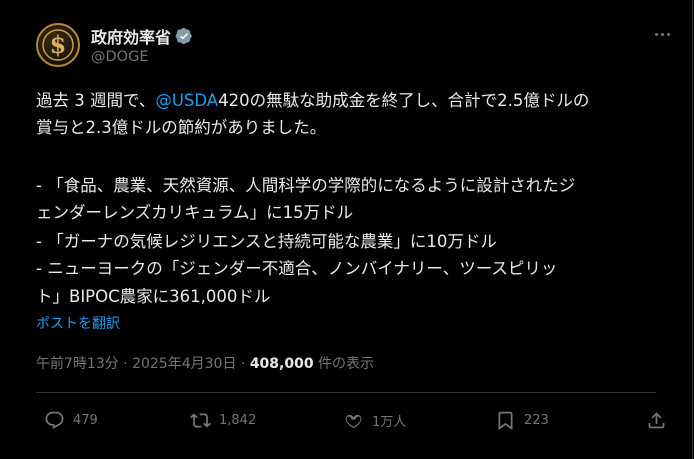  I want to click on share-button, so click(660, 420).